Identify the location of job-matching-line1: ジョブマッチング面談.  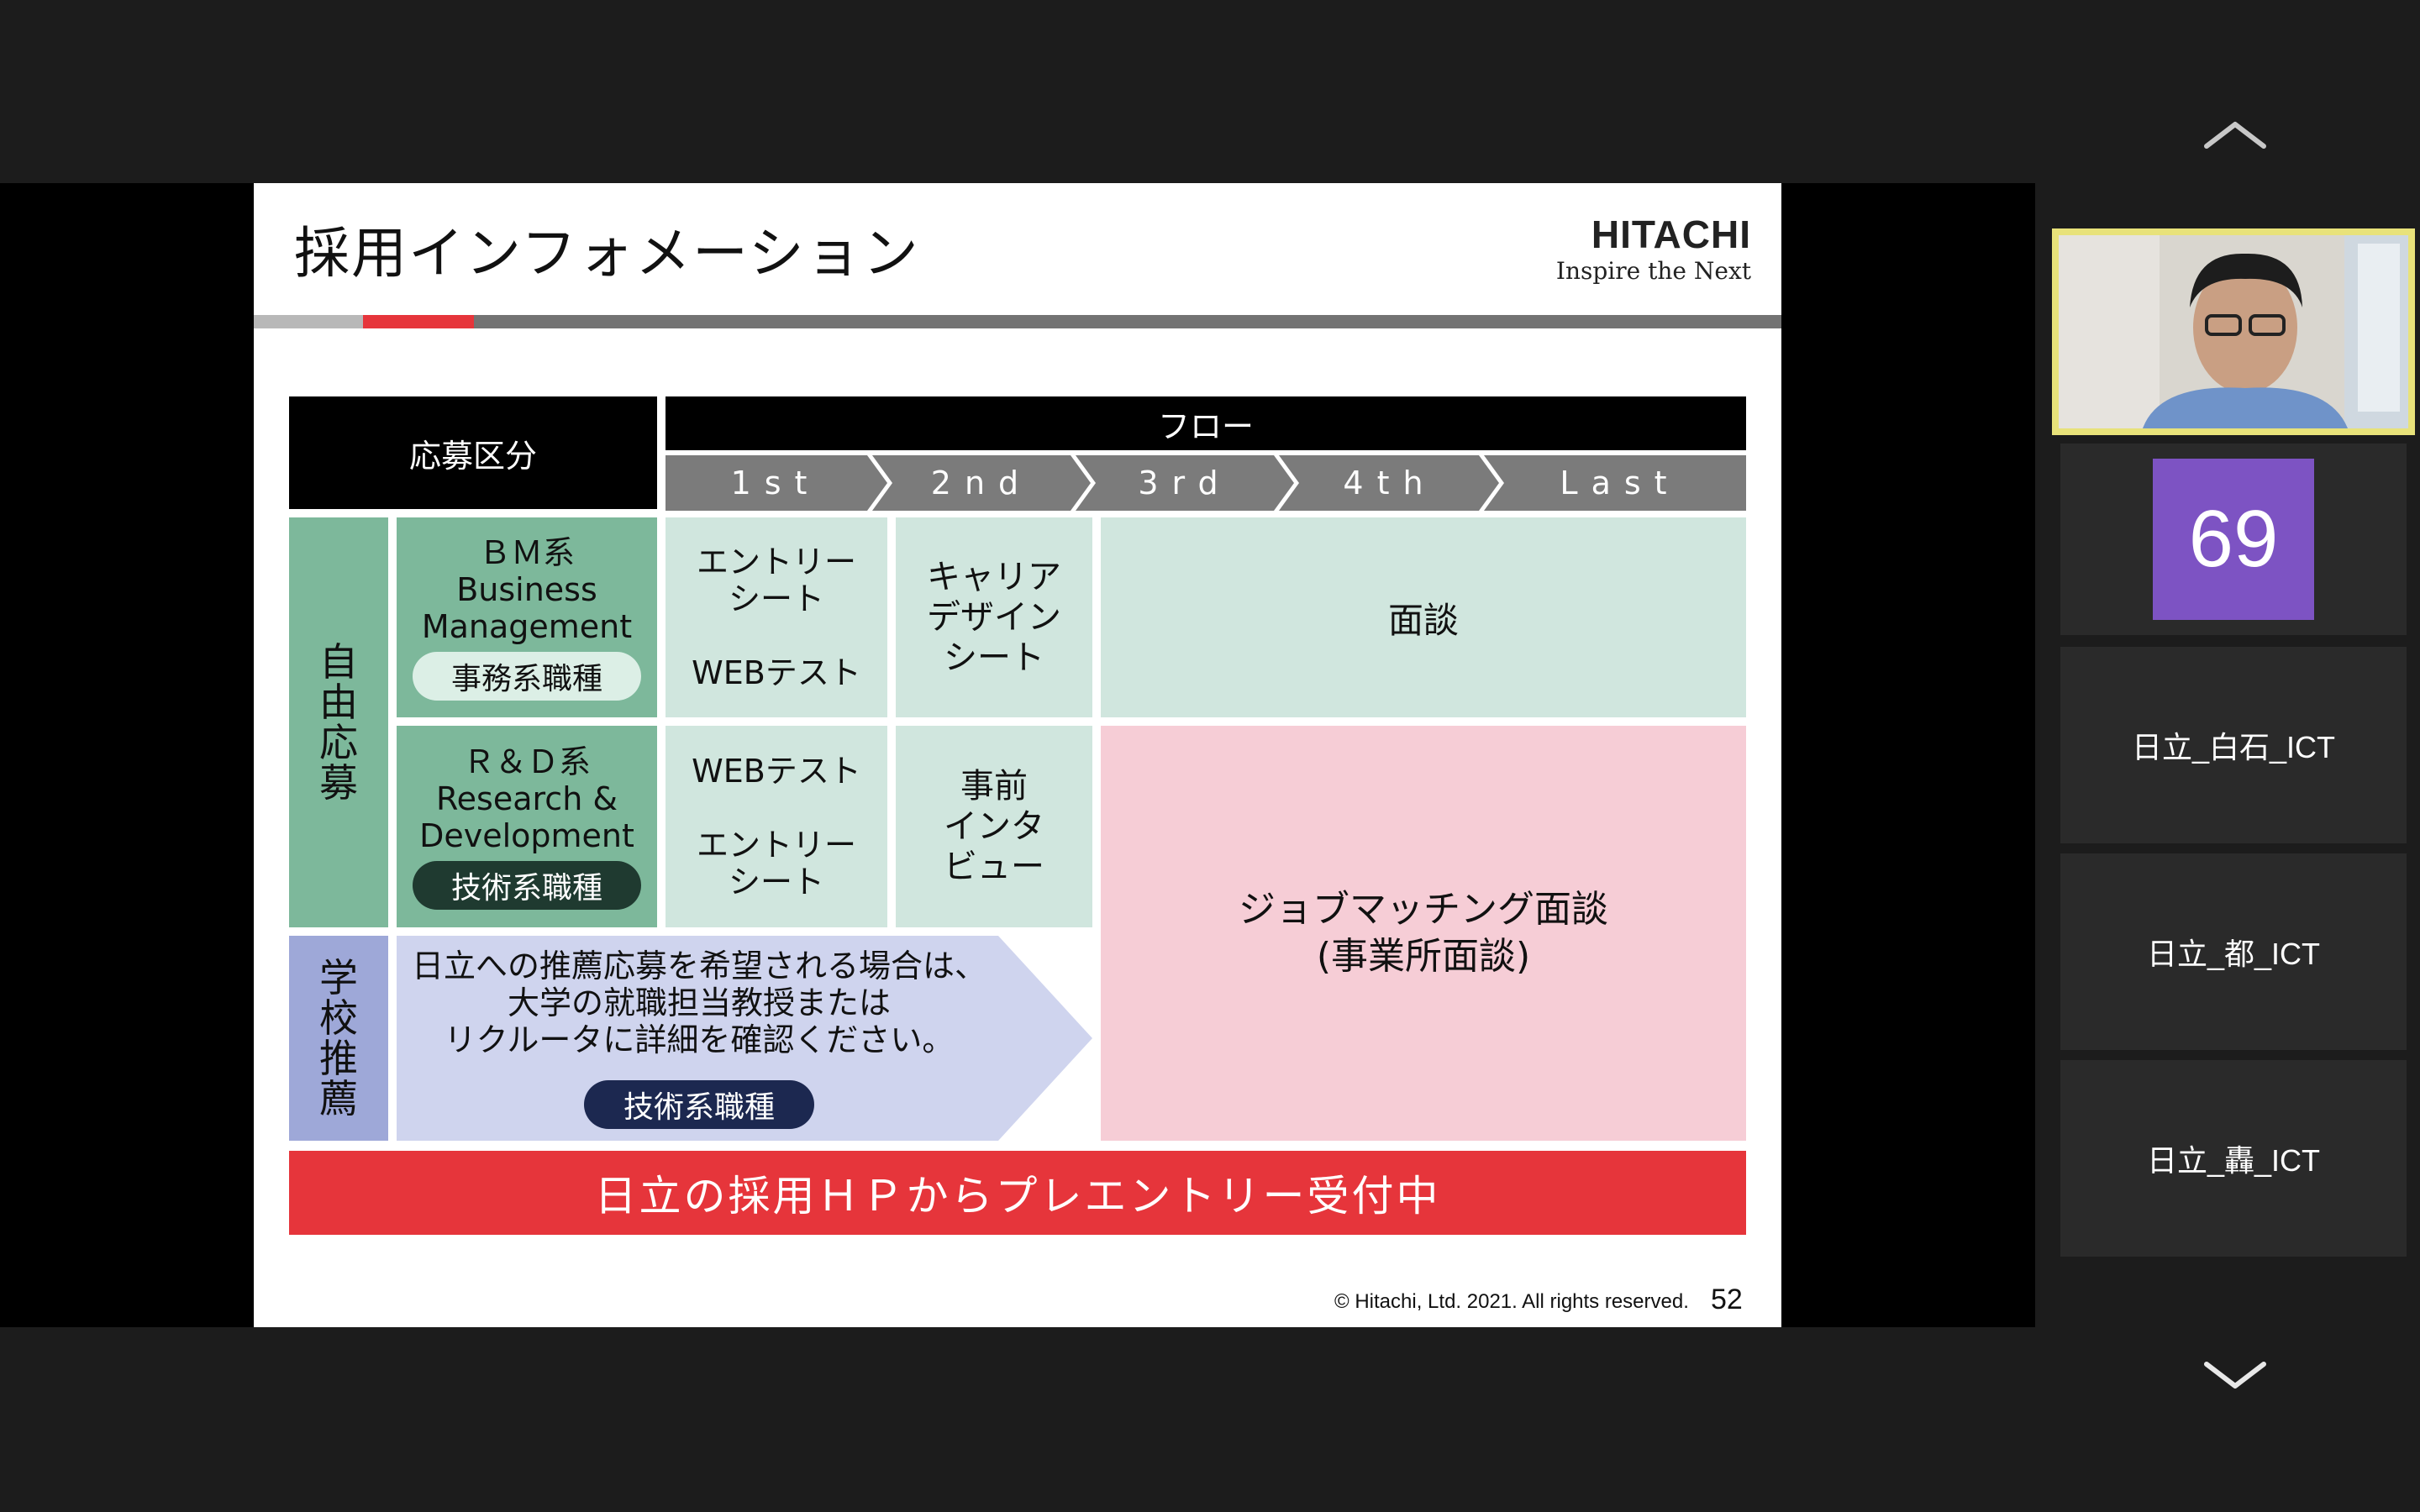
(1423, 909).